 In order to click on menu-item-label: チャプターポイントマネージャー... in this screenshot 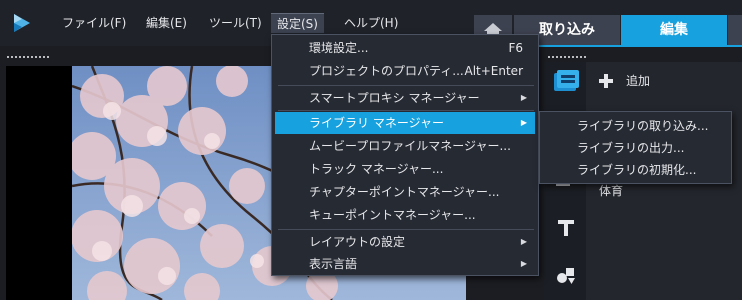, I will do `click(404, 192)`.